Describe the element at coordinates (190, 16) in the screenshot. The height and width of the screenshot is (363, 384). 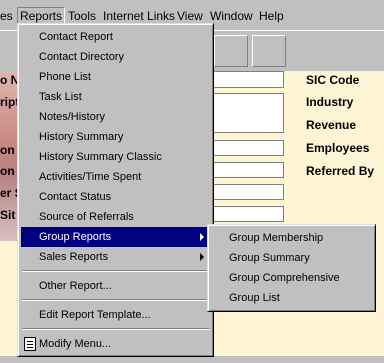
I see `menu-view: View` at that location.